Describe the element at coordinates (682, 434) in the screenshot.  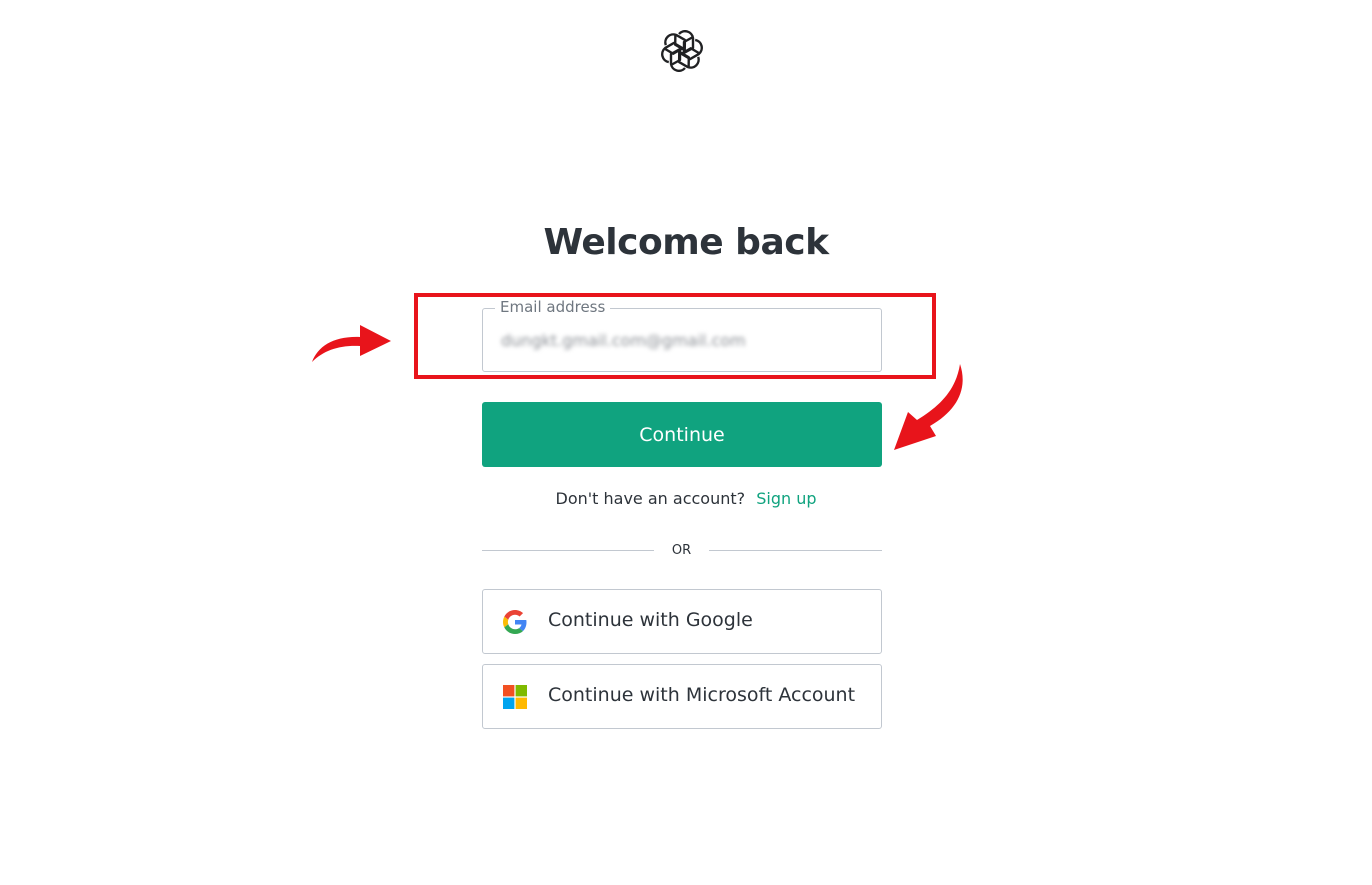
I see `continue-button: Continue` at that location.